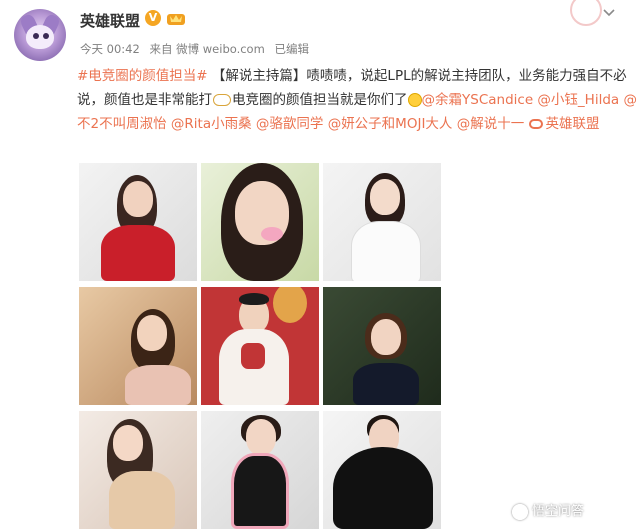 Image resolution: width=640 pixels, height=531 pixels. Describe the element at coordinates (578, 100) in the screenshot. I see `mention-link: @小钰_Hilda` at that location.